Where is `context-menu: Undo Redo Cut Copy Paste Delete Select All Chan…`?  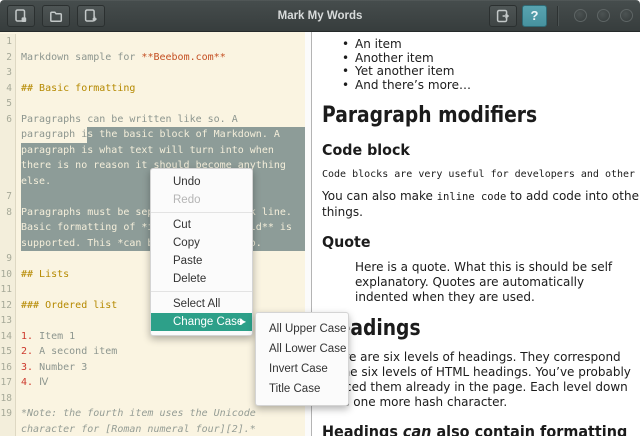
context-menu: Undo Redo Cut Copy Paste Delete Select All Chan… is located at coordinates (201, 252).